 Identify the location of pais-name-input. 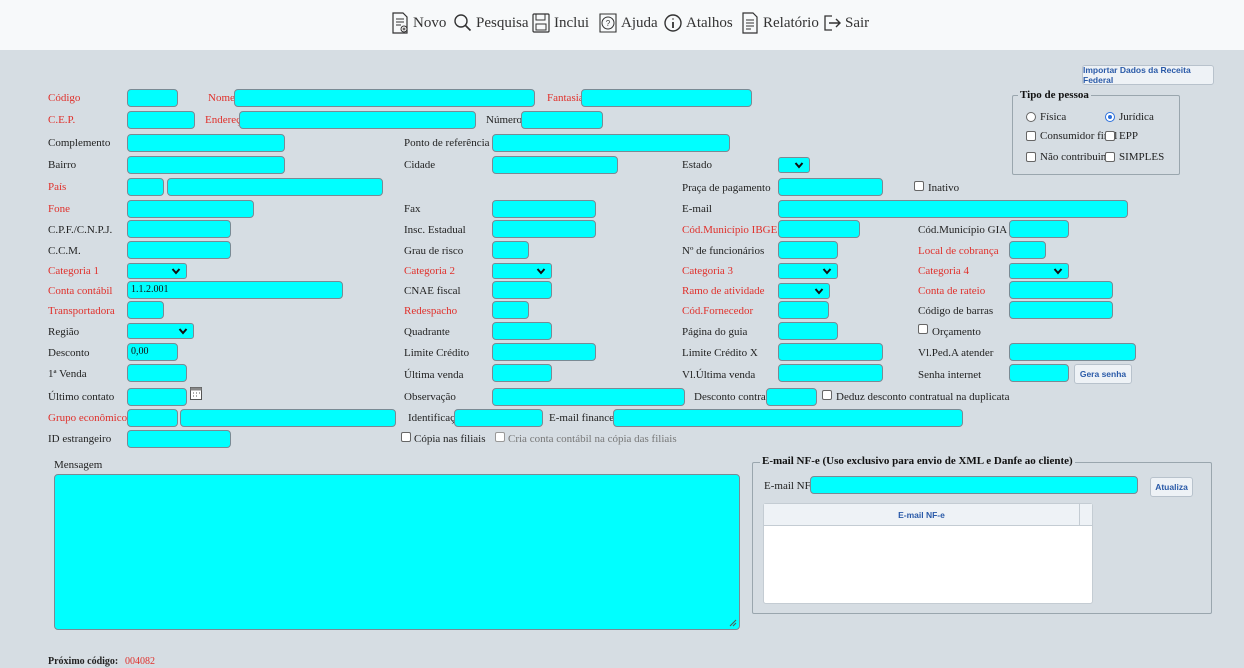
(275, 187).